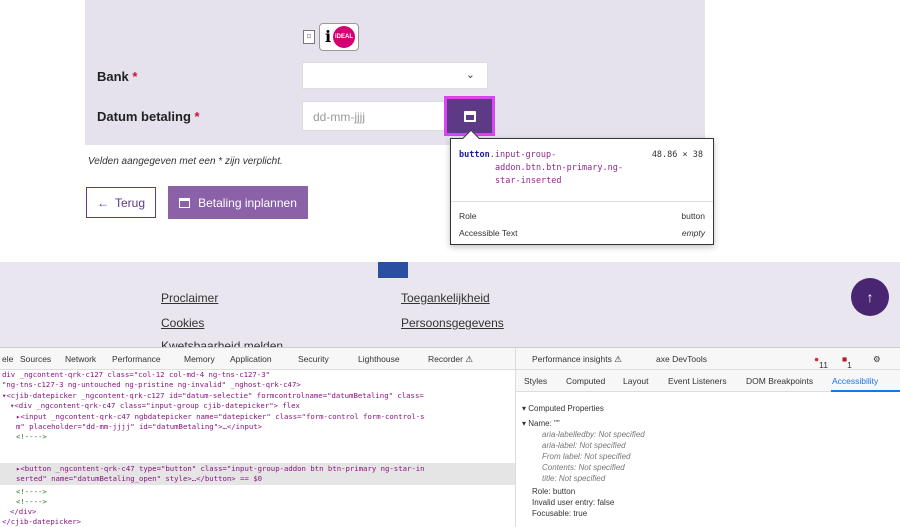  I want to click on tooltip-classes-1: .input-group-, so click(523, 155).